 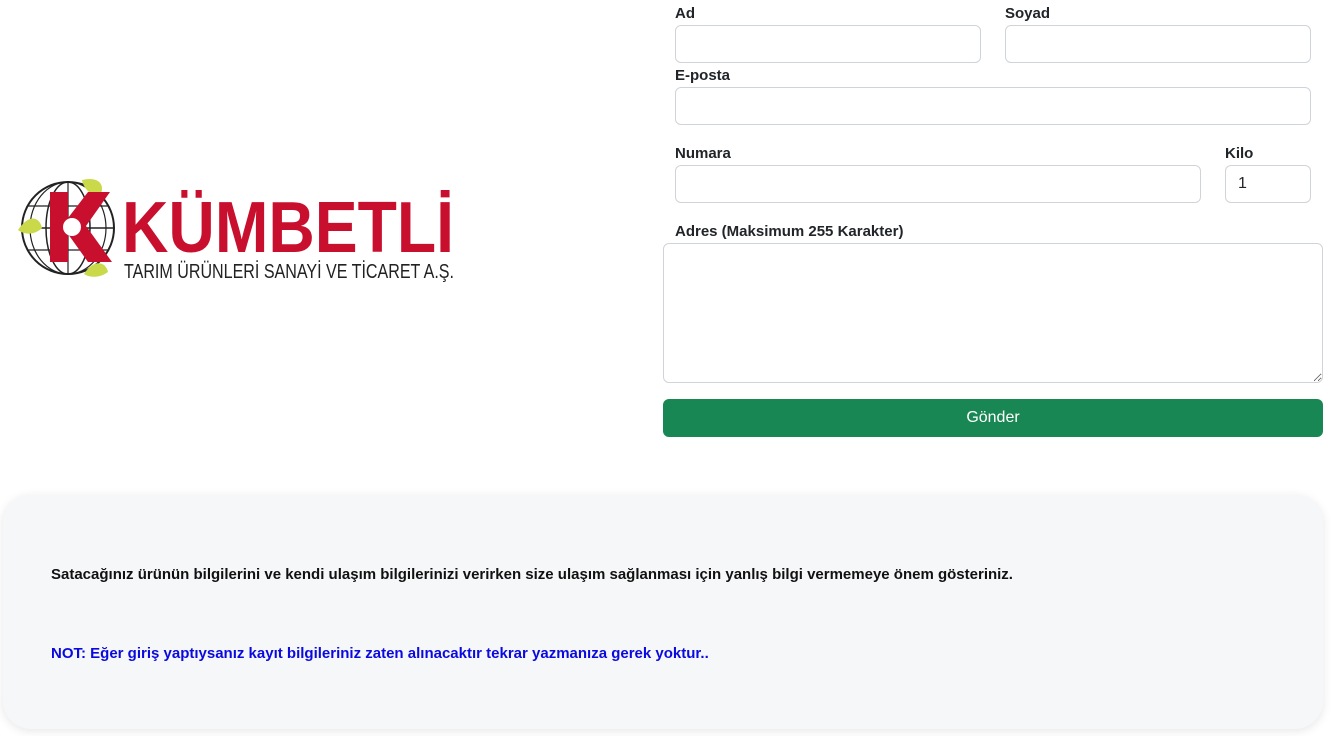 I want to click on svg-text: KÜMBETLİ, so click(x=288, y=228).